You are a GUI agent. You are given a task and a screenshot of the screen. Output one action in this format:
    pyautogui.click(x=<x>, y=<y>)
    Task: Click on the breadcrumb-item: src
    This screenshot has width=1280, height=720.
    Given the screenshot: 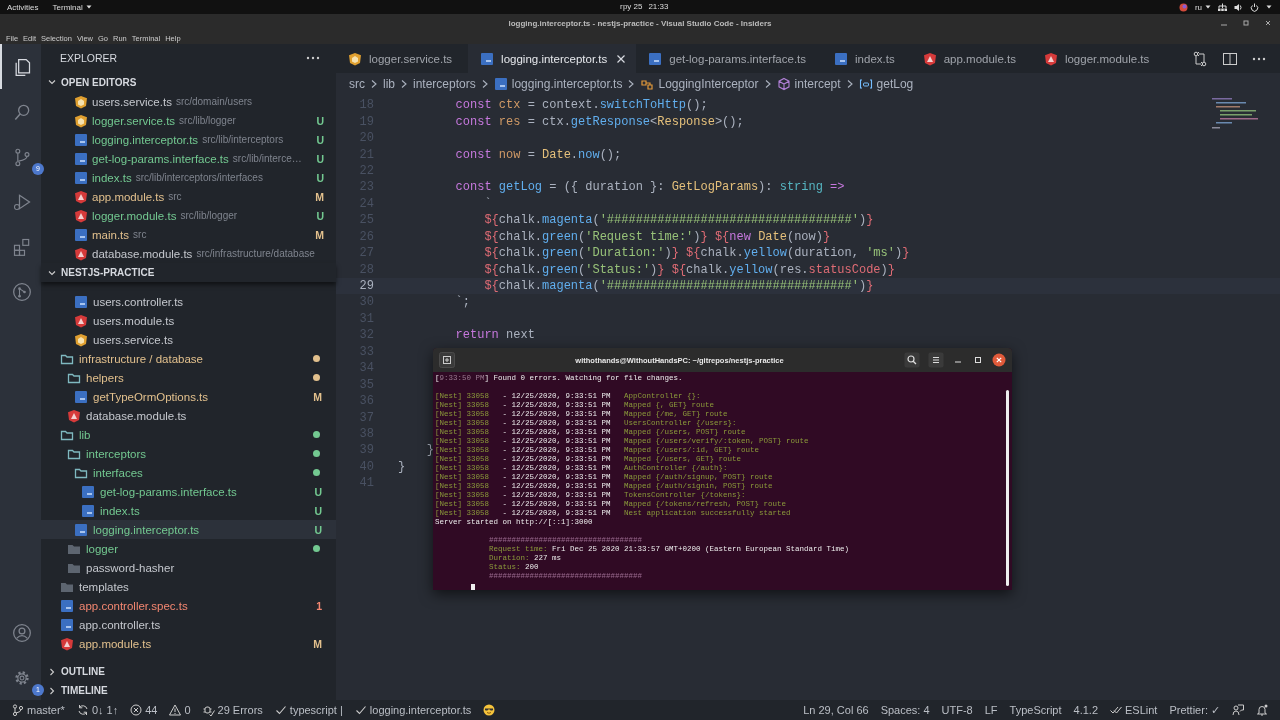 What is the action you would take?
    pyautogui.click(x=357, y=84)
    